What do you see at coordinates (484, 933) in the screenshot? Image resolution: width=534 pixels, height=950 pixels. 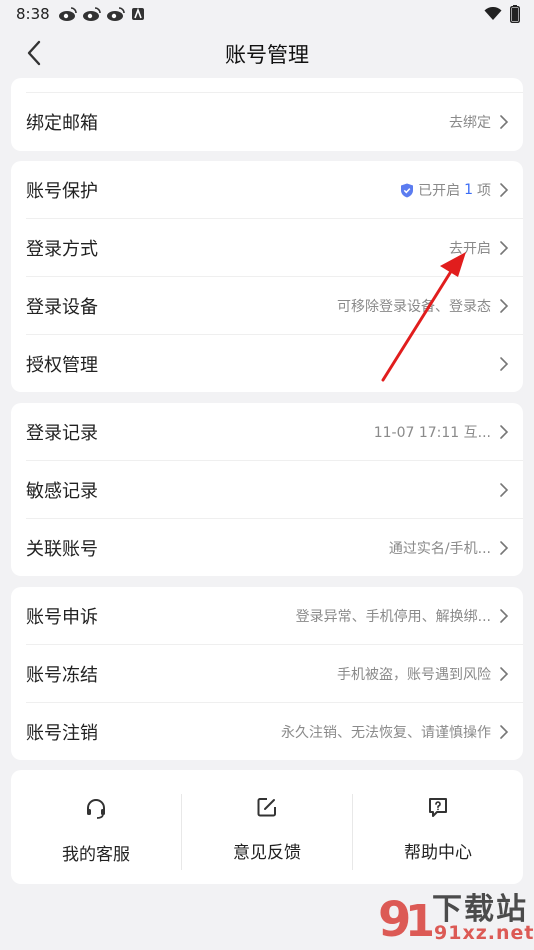 I see `watermark-domain: 91xz.net` at bounding box center [484, 933].